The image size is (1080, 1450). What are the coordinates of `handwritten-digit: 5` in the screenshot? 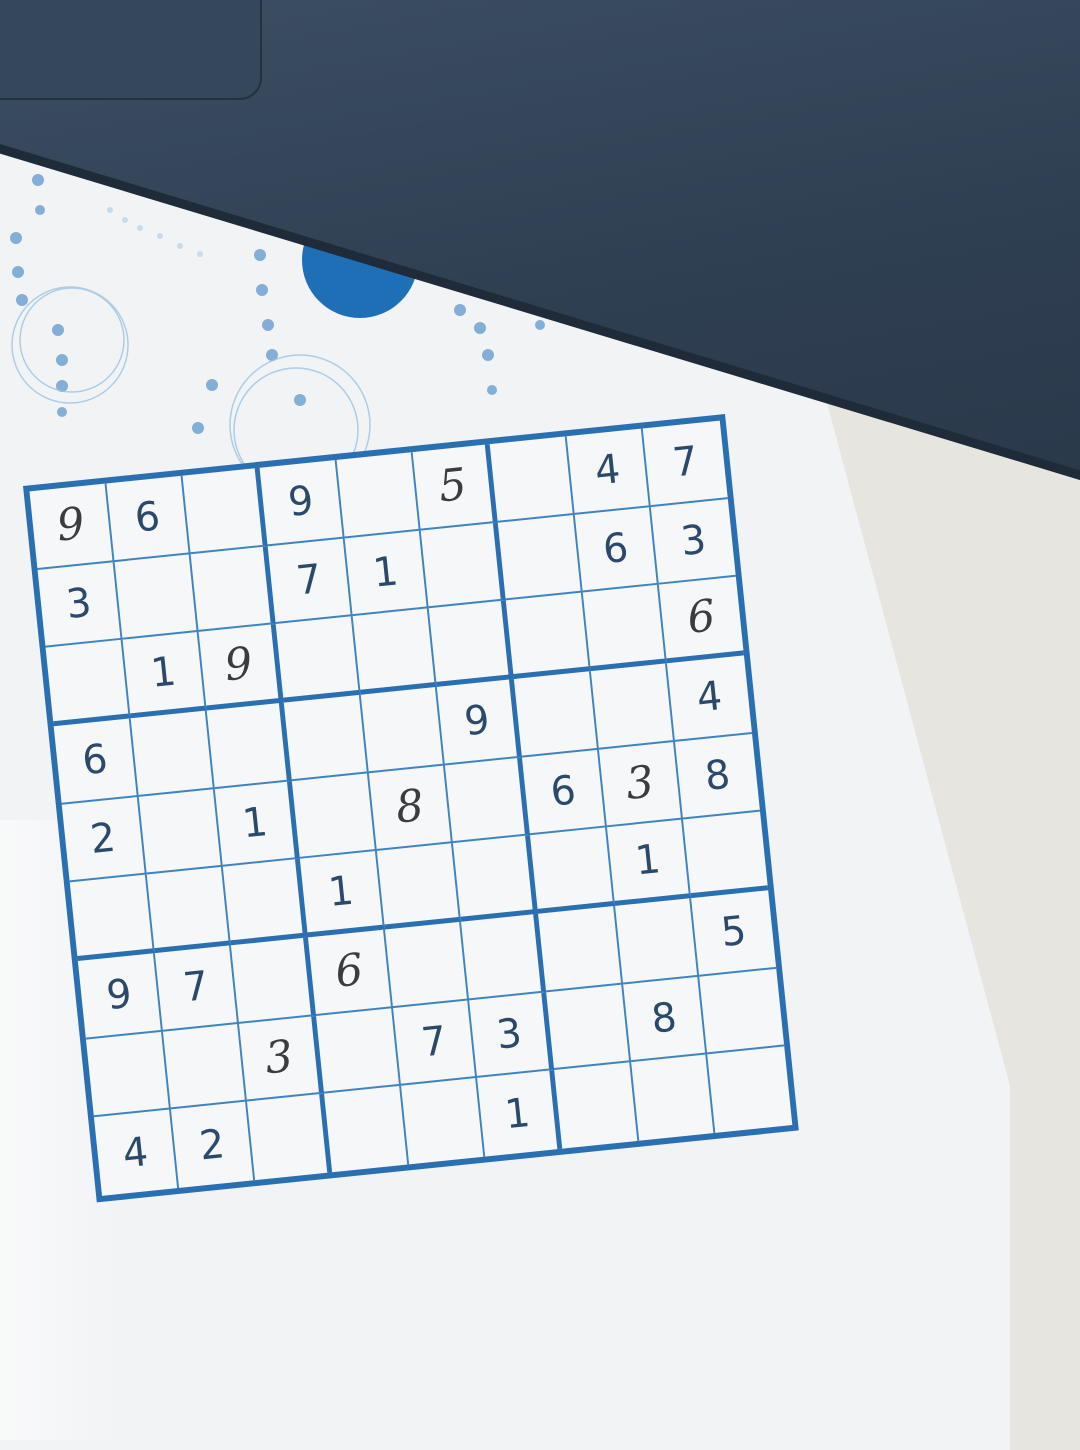 It's located at (453, 486).